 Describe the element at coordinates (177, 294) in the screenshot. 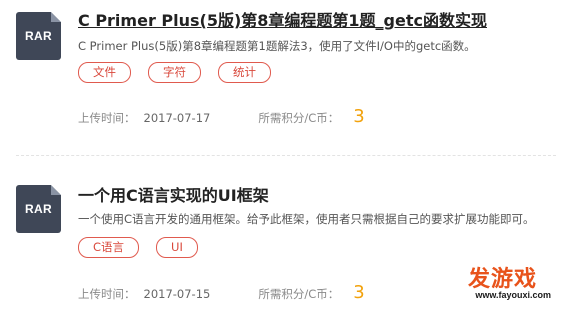

I see `upload-date: 2017-07-15` at that location.